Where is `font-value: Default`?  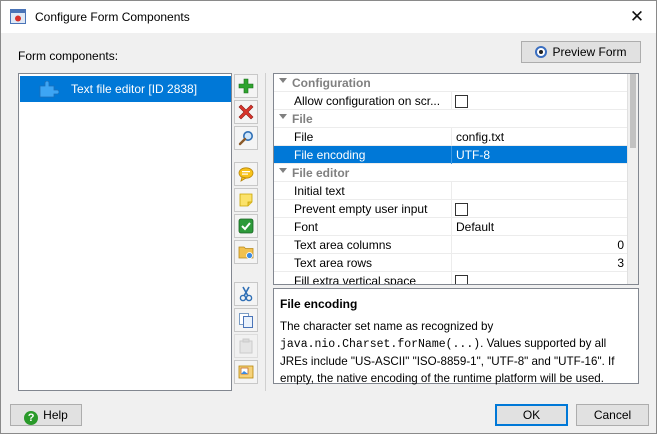
font-value: Default is located at coordinates (540, 227).